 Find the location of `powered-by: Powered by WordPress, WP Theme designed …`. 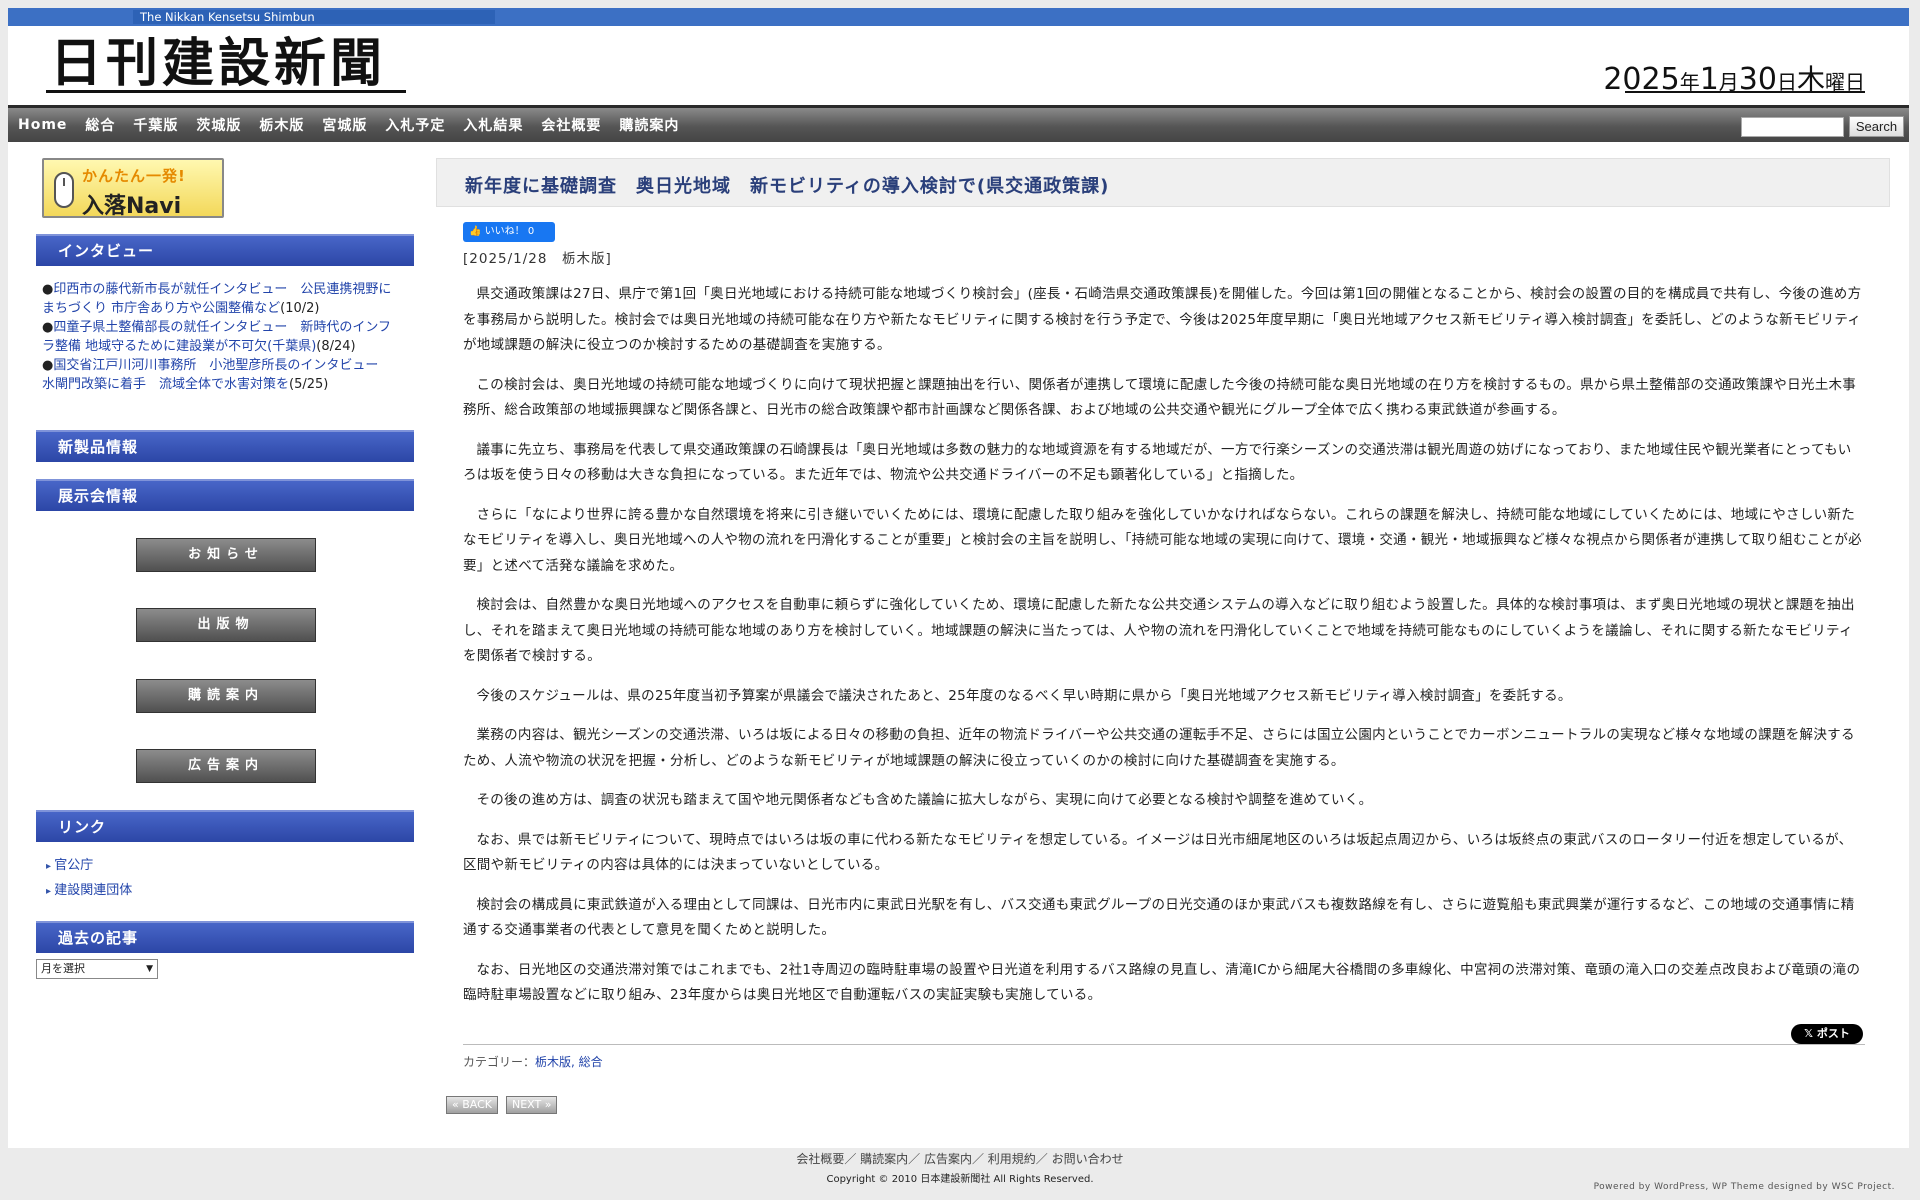

powered-by: Powered by WordPress, WP Theme designed … is located at coordinates (1744, 1187).